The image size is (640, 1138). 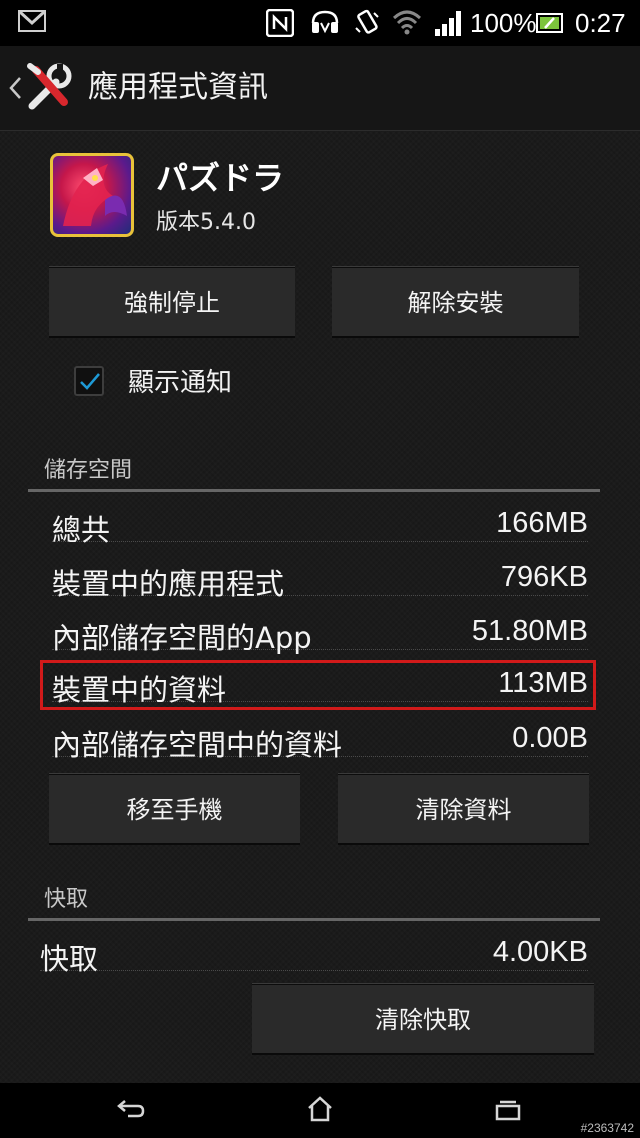 I want to click on back-icon, so click(x=131, y=1109).